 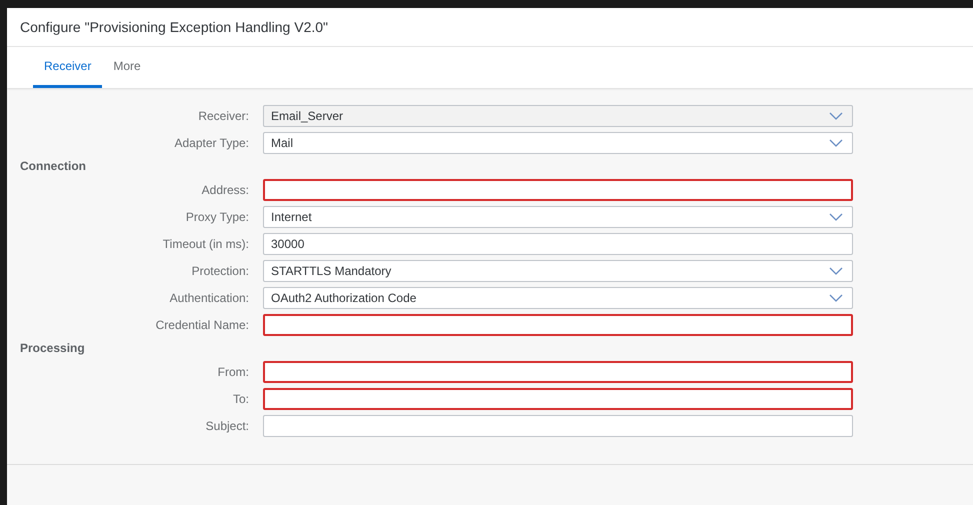 What do you see at coordinates (52, 348) in the screenshot?
I see `section-heading: Processing` at bounding box center [52, 348].